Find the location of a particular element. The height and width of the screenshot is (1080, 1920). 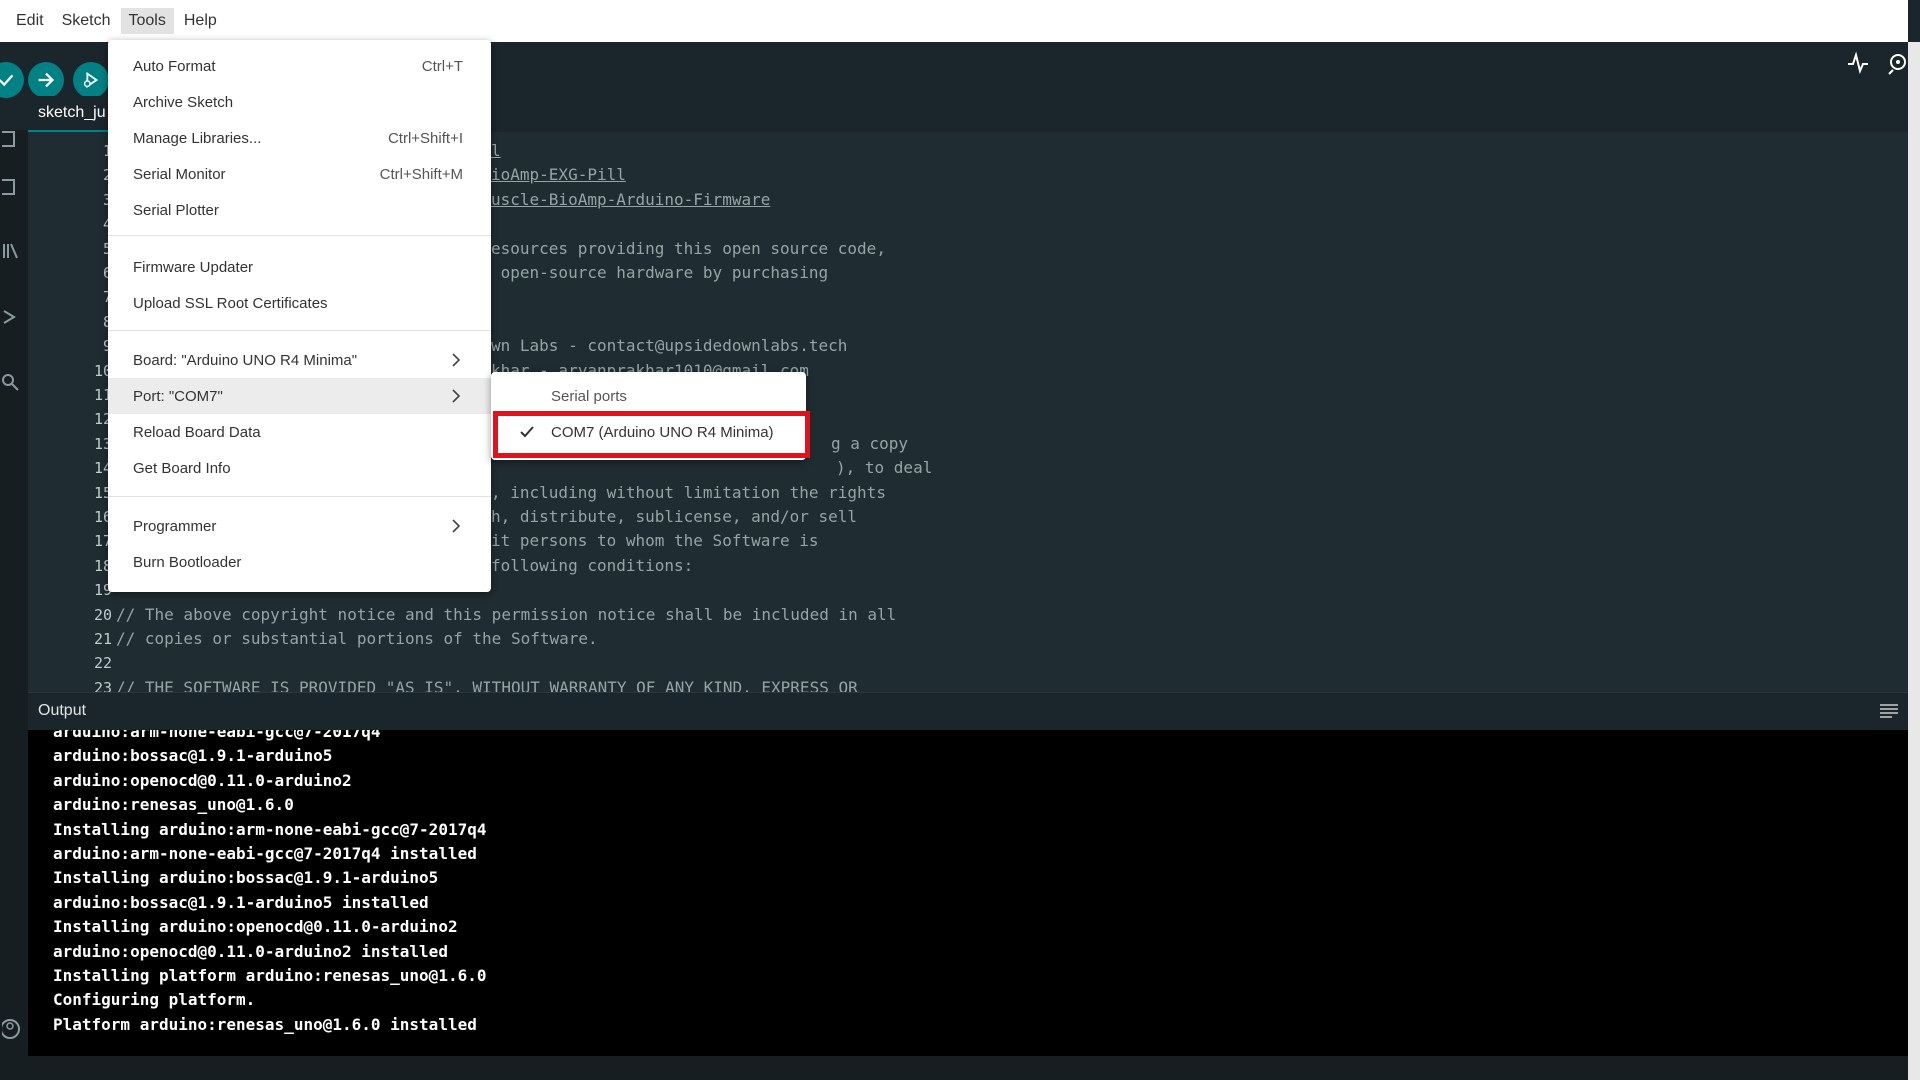

verify-icon is located at coordinates (7, 80).